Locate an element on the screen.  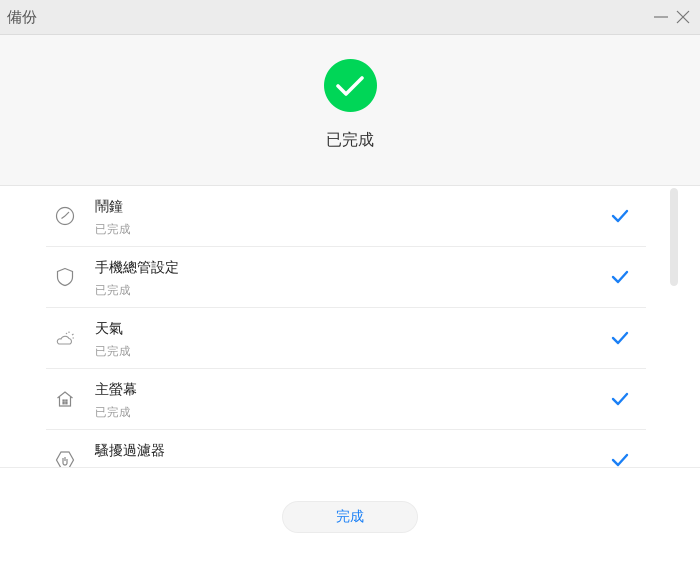
hand-badge-icon is located at coordinates (65, 458).